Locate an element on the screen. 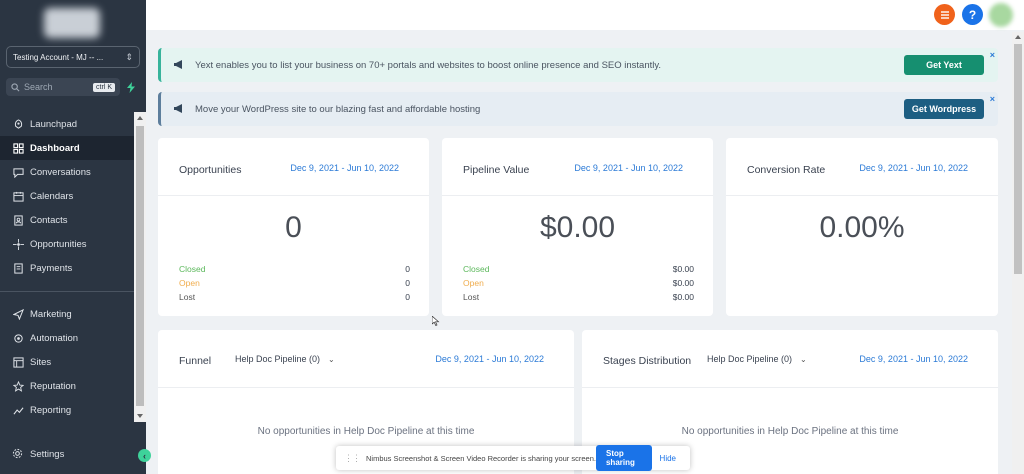  card-value: 0 is located at coordinates (293, 227).